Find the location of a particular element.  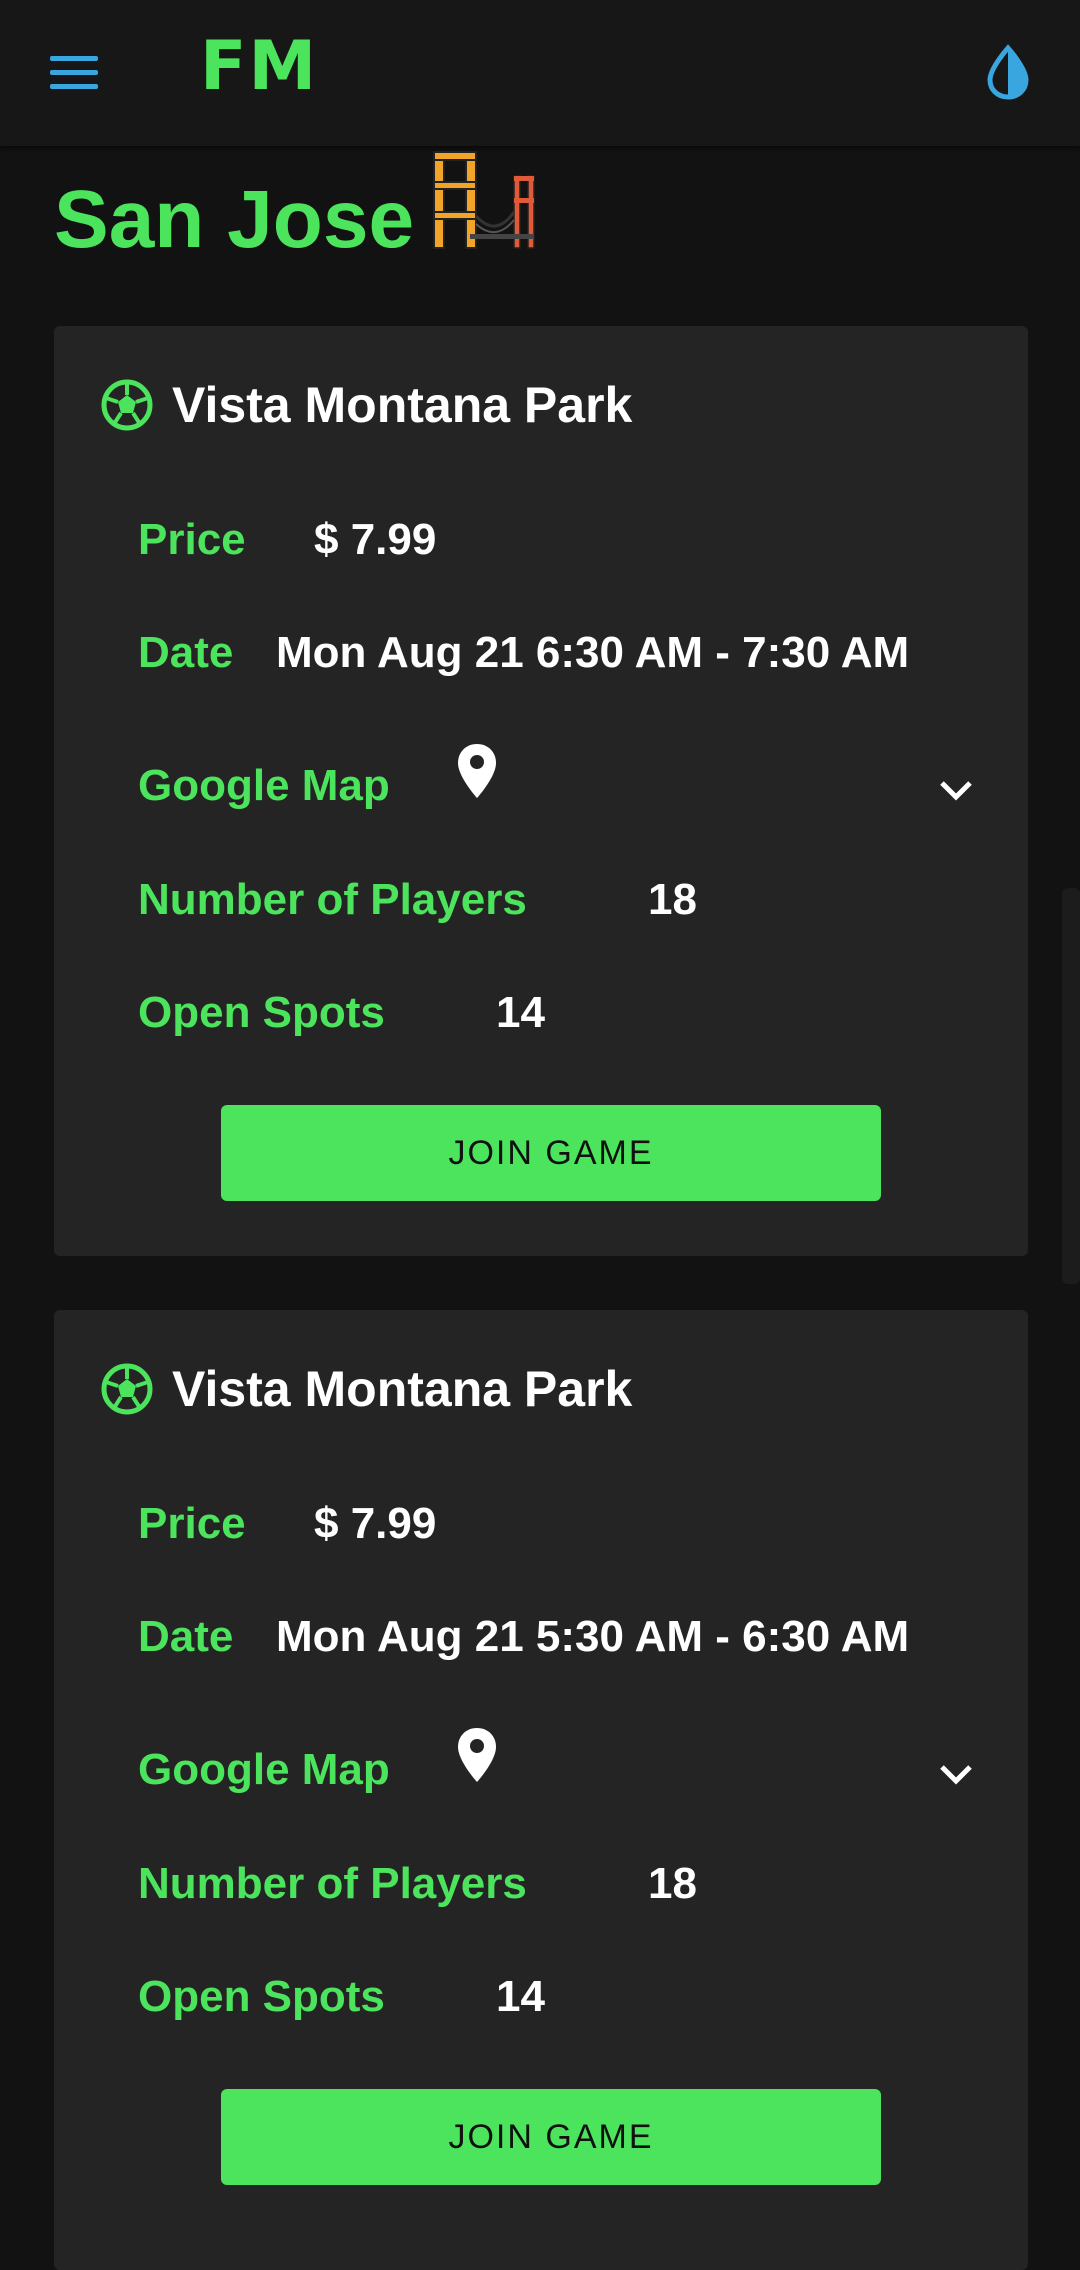

theme-toggle-button is located at coordinates (1008, 72).